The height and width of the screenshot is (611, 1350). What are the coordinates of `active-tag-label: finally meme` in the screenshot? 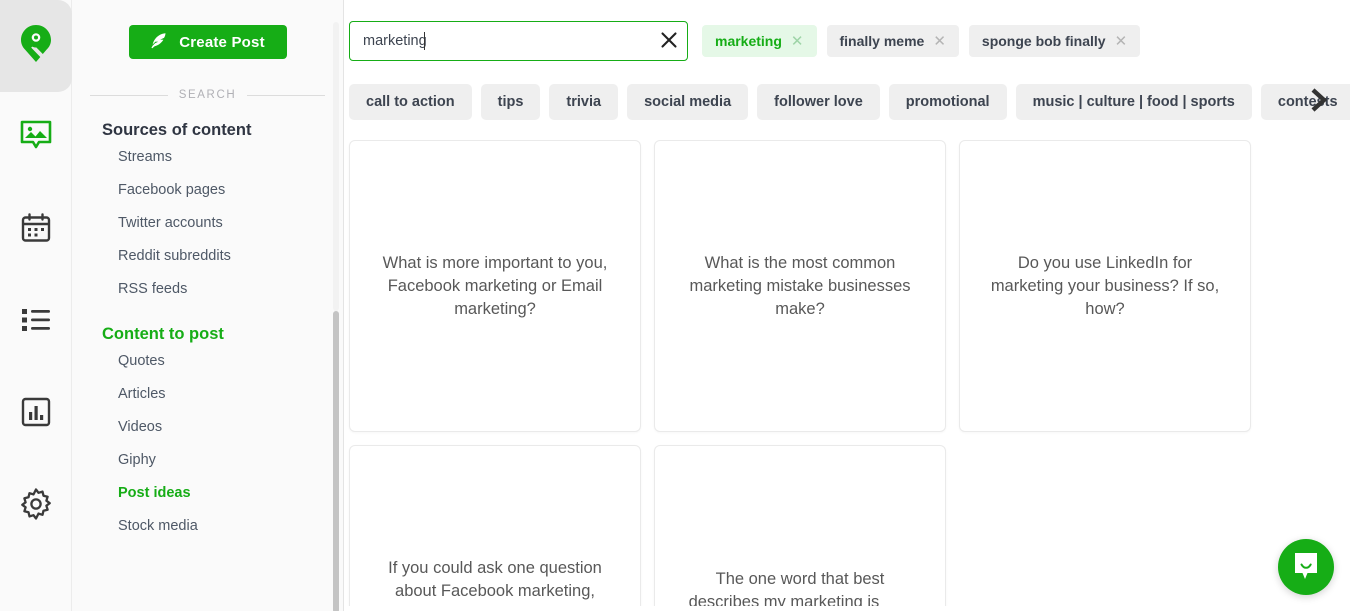 It's located at (882, 41).